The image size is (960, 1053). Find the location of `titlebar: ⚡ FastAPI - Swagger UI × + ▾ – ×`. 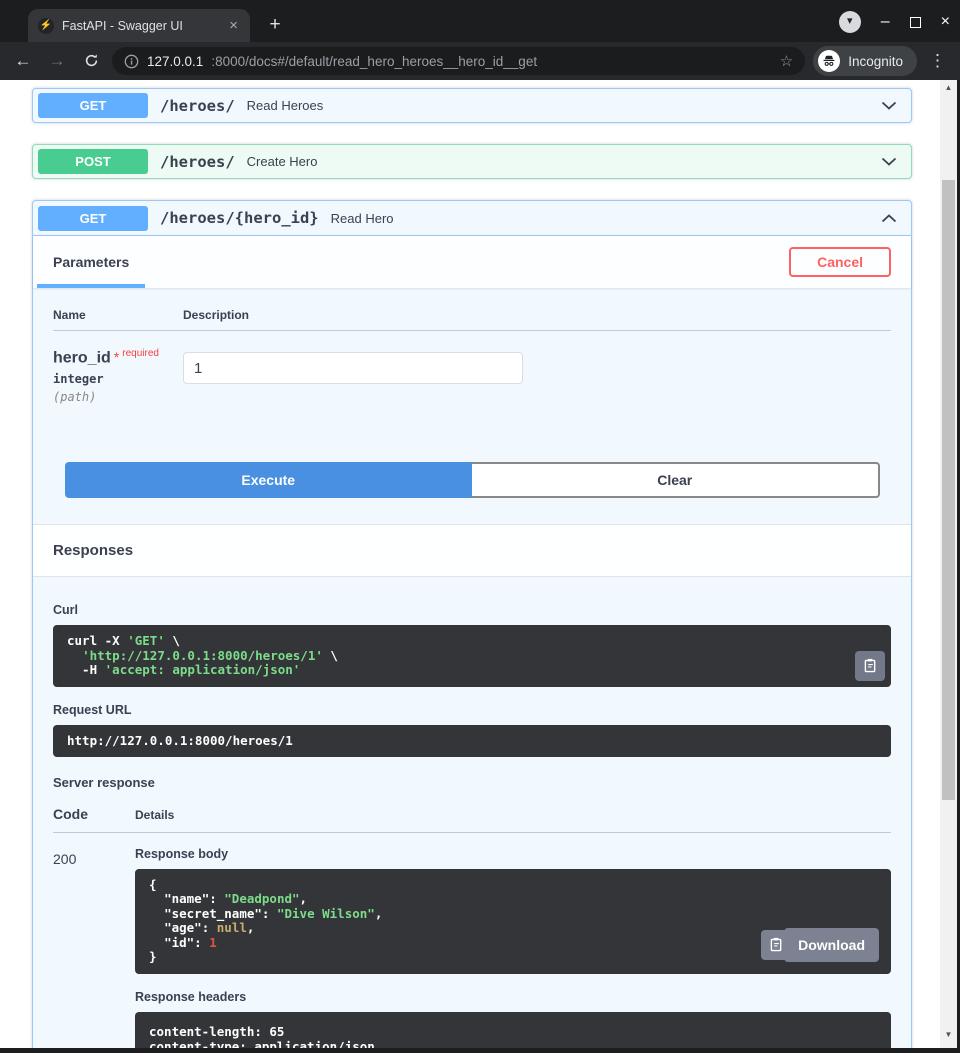

titlebar: ⚡ FastAPI - Swagger UI × + ▾ – × is located at coordinates (480, 21).